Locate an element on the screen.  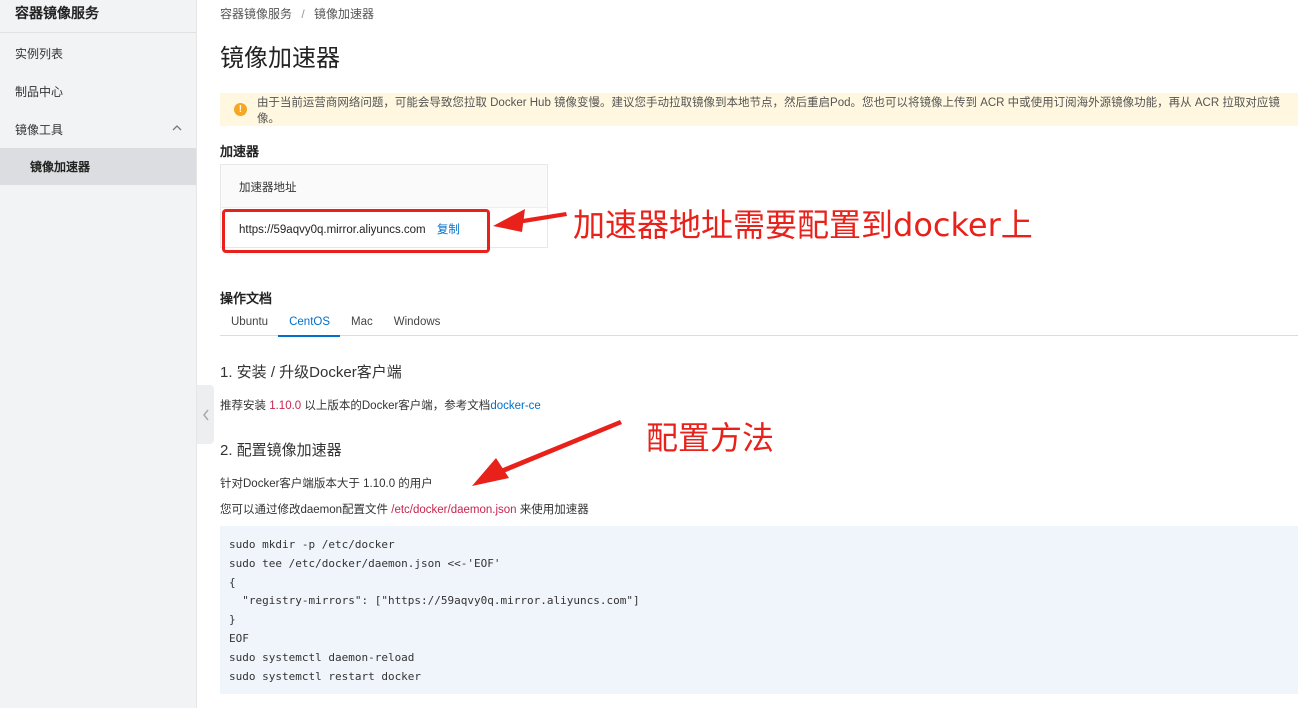
step2-title: 2. 配置镜像加速器 is located at coordinates (281, 450).